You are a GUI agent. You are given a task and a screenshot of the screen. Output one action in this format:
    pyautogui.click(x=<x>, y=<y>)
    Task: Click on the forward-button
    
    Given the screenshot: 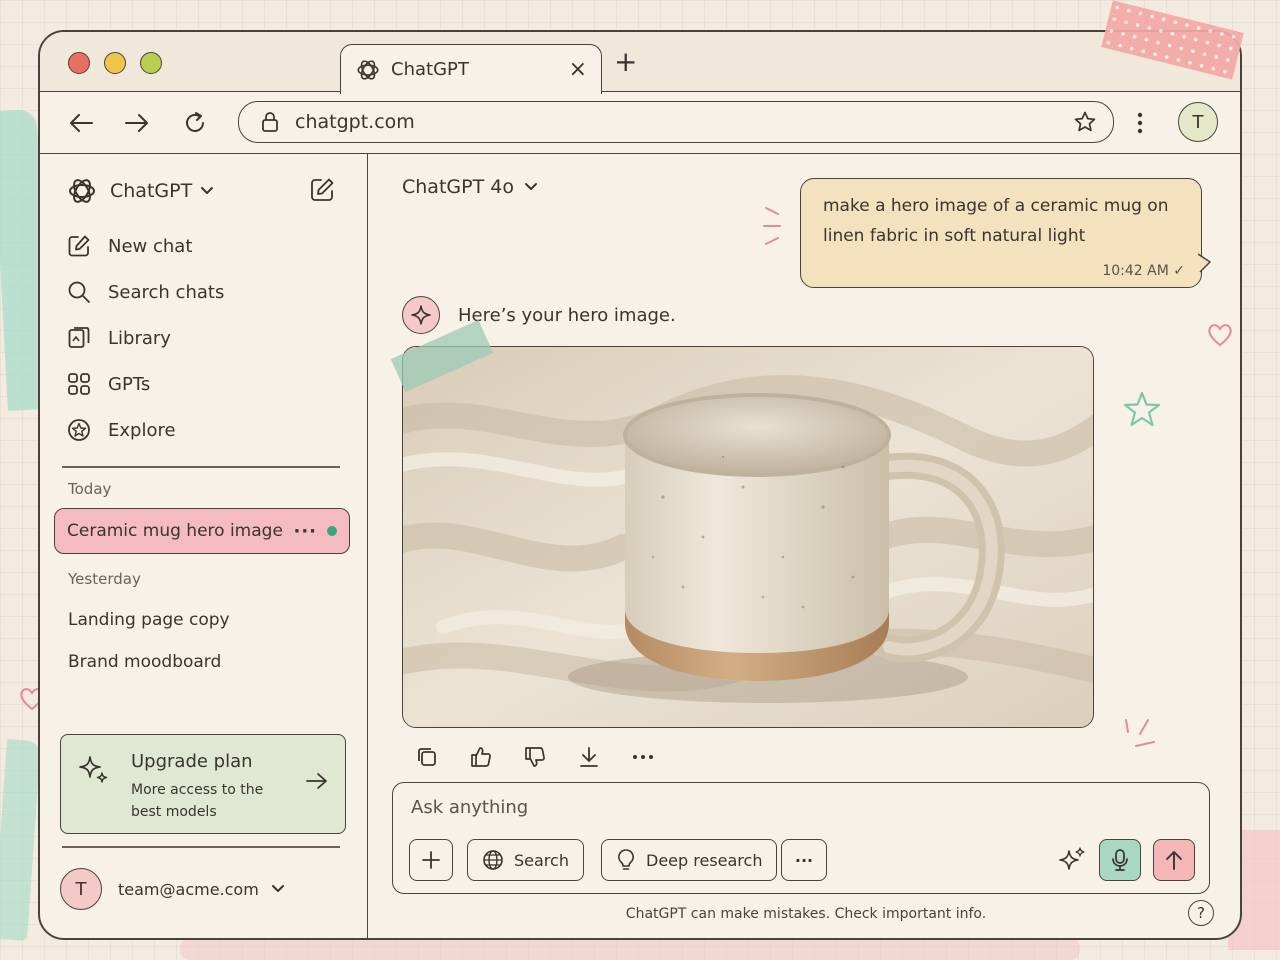 What is the action you would take?
    pyautogui.click(x=137, y=123)
    